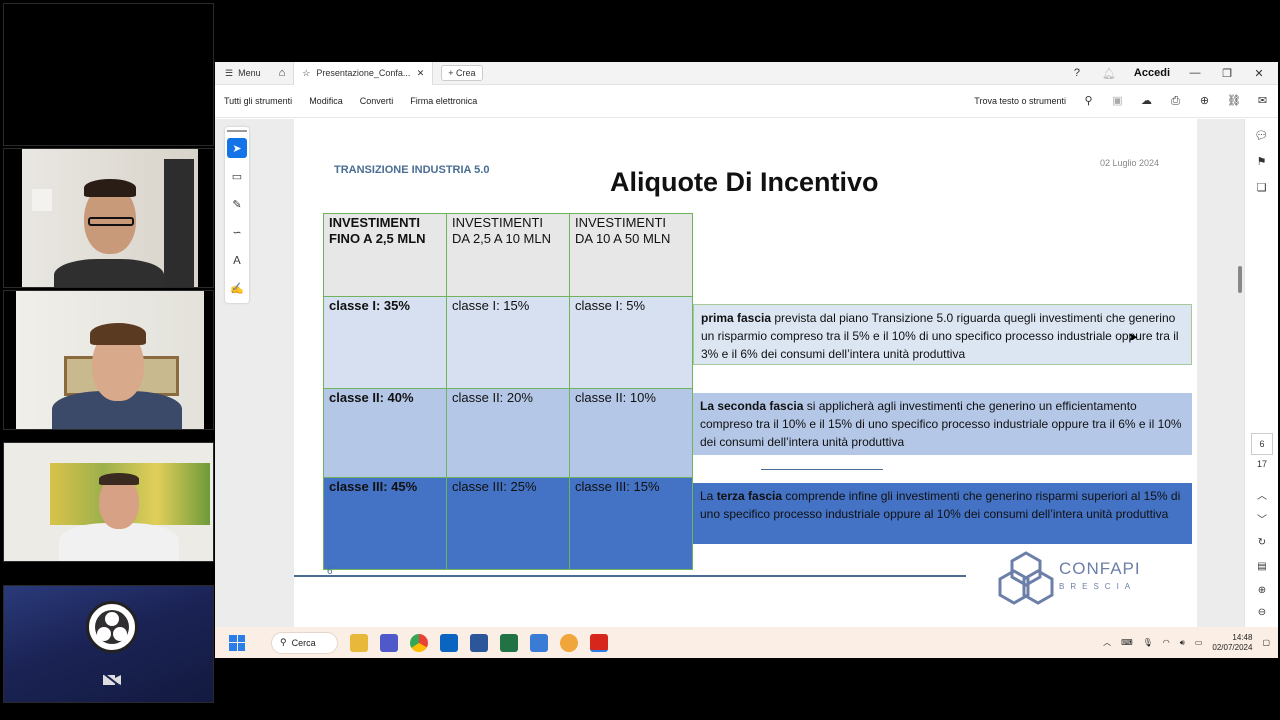 This screenshot has height=720, width=1280. Describe the element at coordinates (1262, 590) in the screenshot. I see `zoom-in-icon: ⊕` at that location.